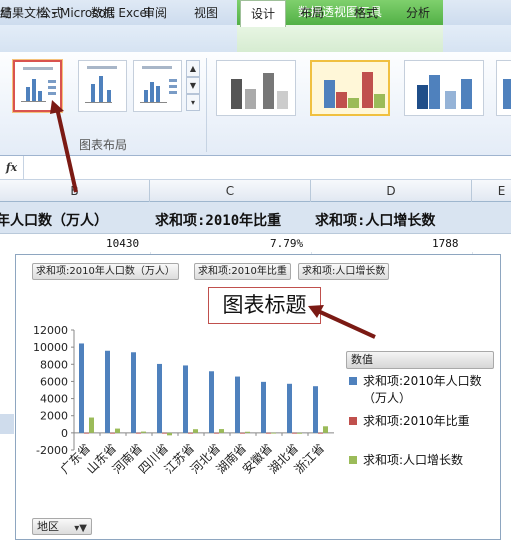 The image size is (511, 540). I want to click on y-tick-label: 10000, so click(50, 347).